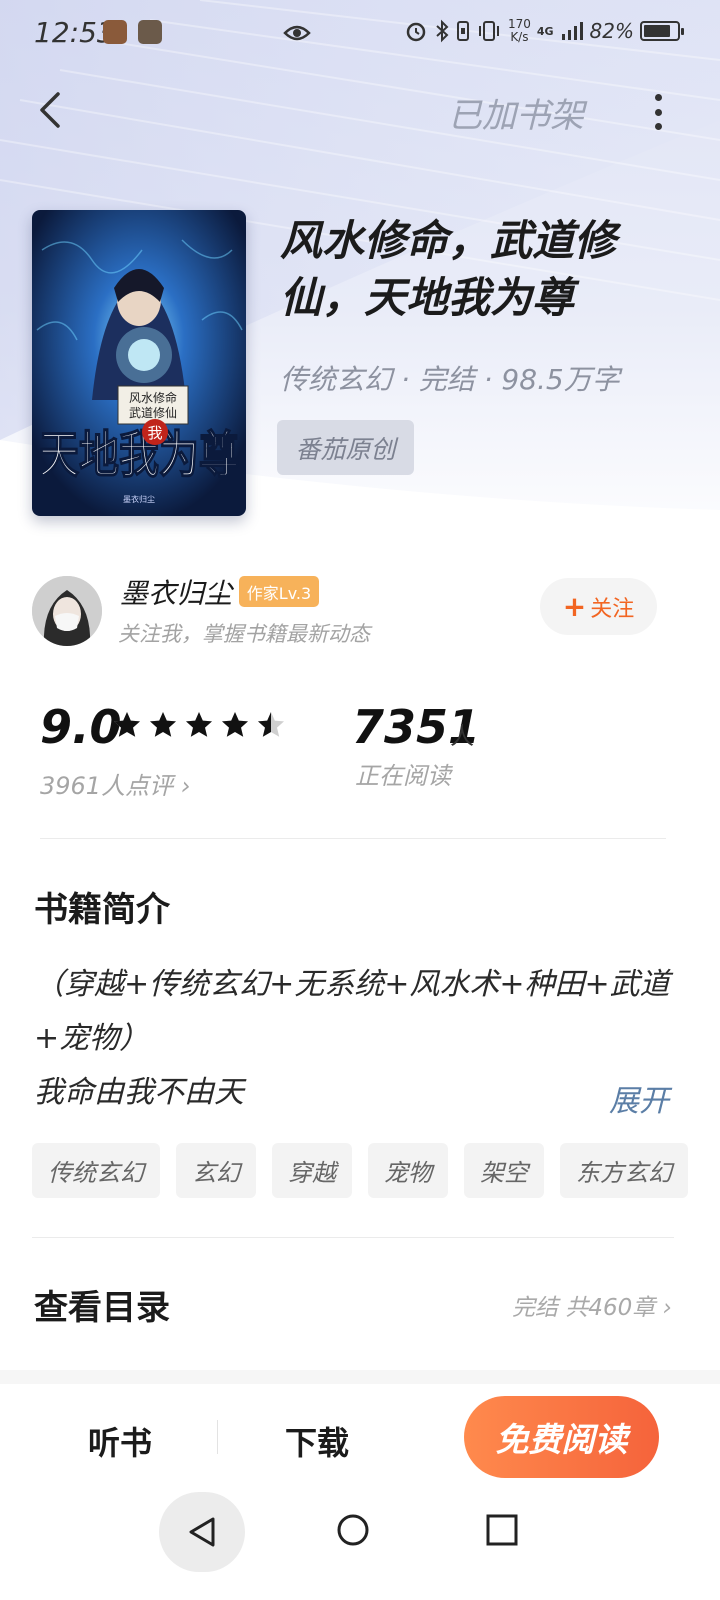 This screenshot has height=1600, width=720. I want to click on cover-subtitle-line1: 风水修命, so click(153, 397).